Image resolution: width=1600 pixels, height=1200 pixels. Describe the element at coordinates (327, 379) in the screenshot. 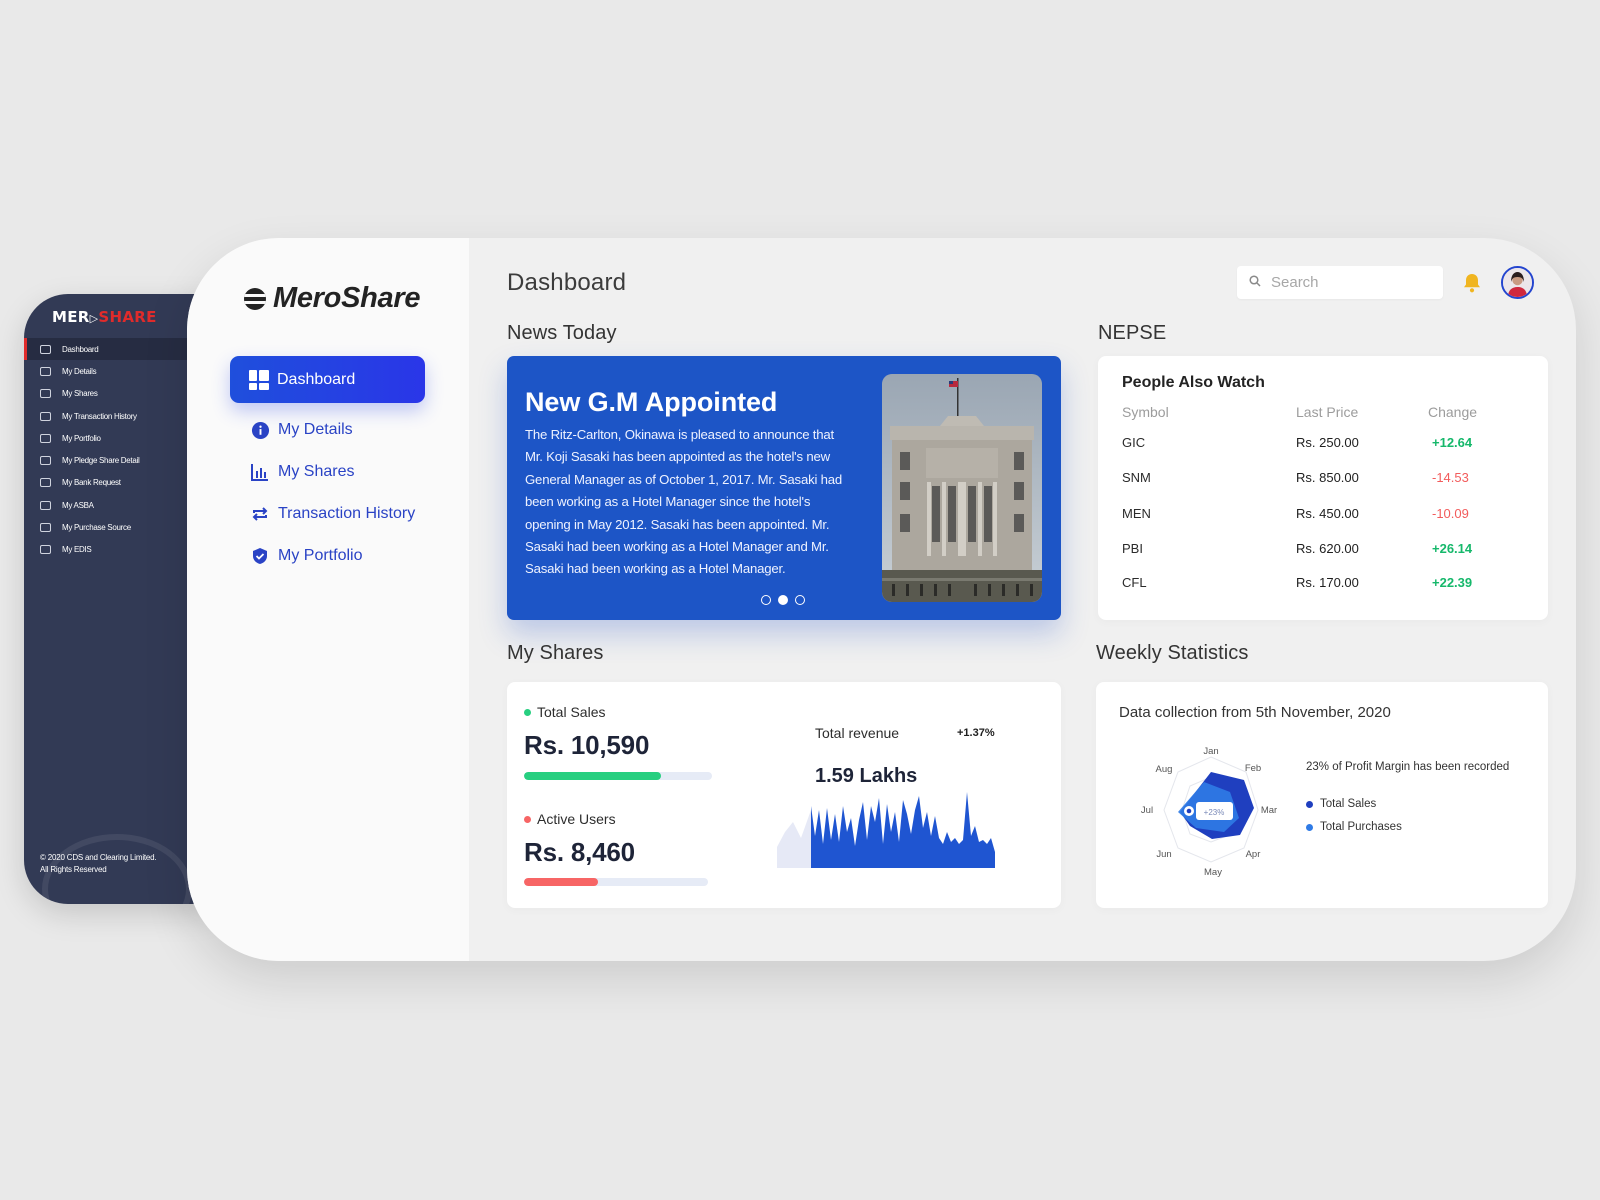

I see `sidebar-item-dashboard: Dashboard` at that location.